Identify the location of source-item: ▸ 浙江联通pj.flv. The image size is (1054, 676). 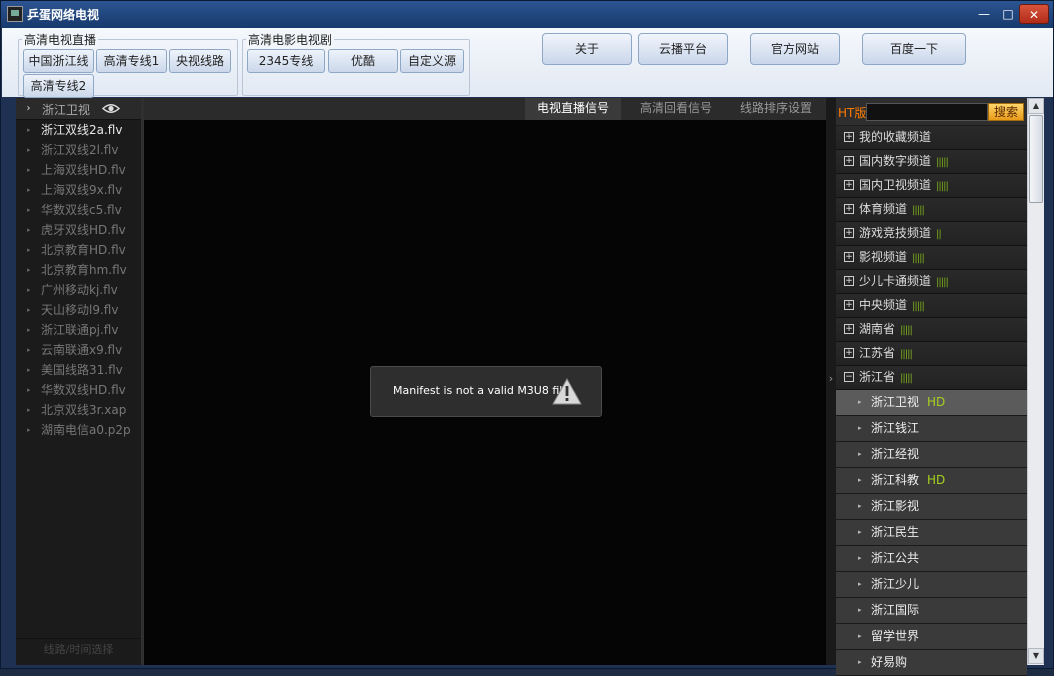
(78, 330).